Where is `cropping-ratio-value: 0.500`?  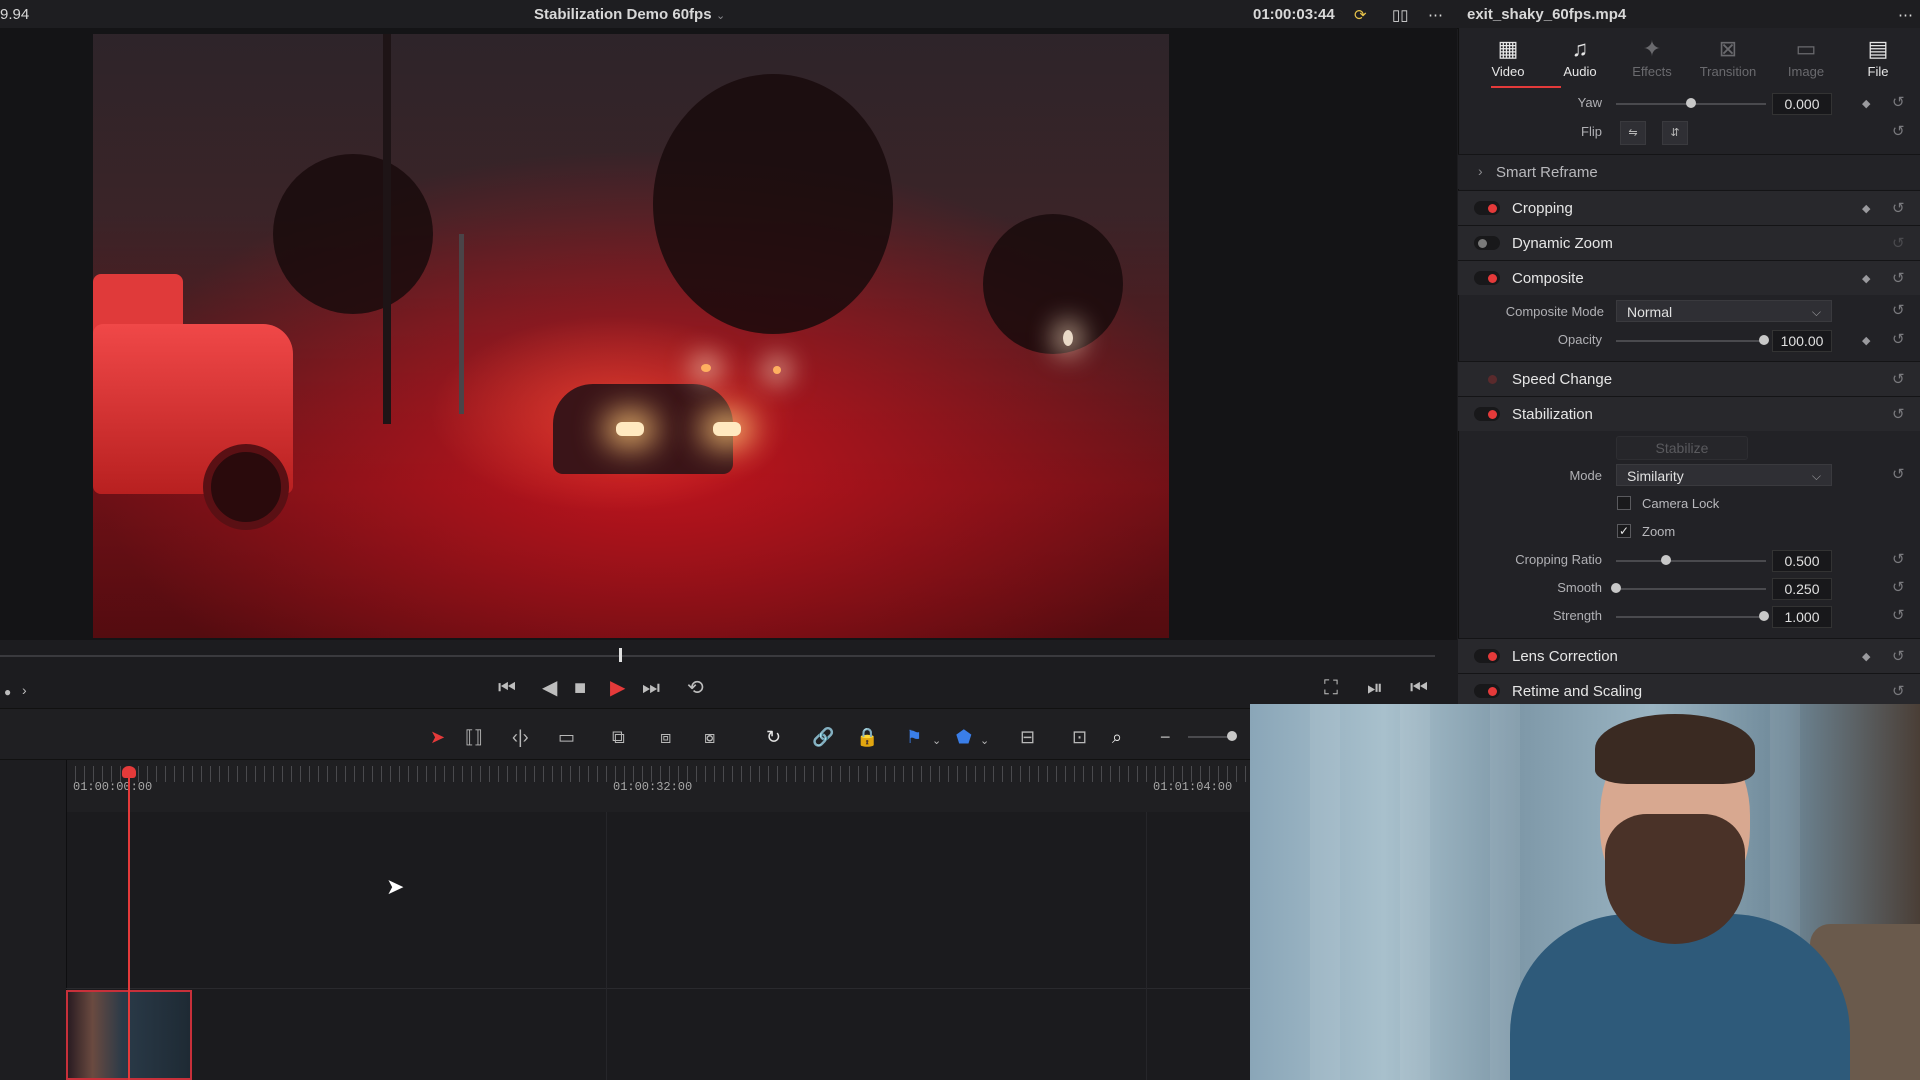
cropping-ratio-value: 0.500 is located at coordinates (1802, 561).